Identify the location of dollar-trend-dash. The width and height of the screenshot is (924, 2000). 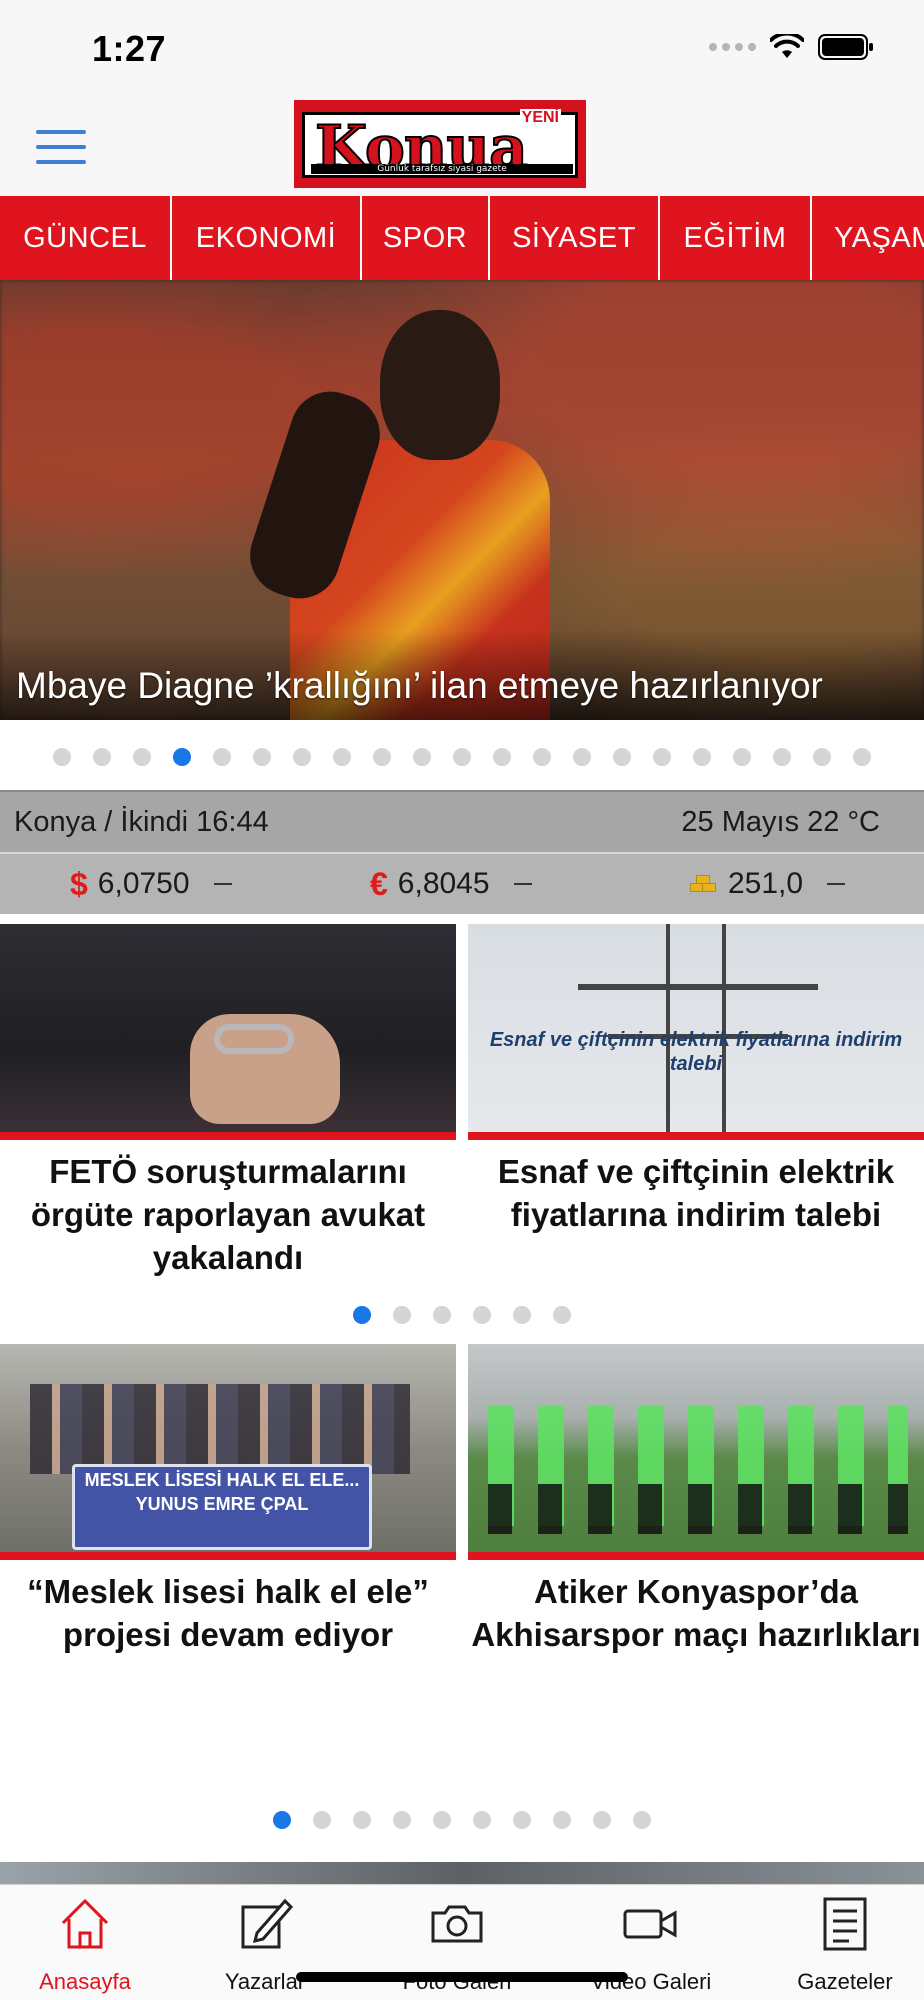
(222, 884).